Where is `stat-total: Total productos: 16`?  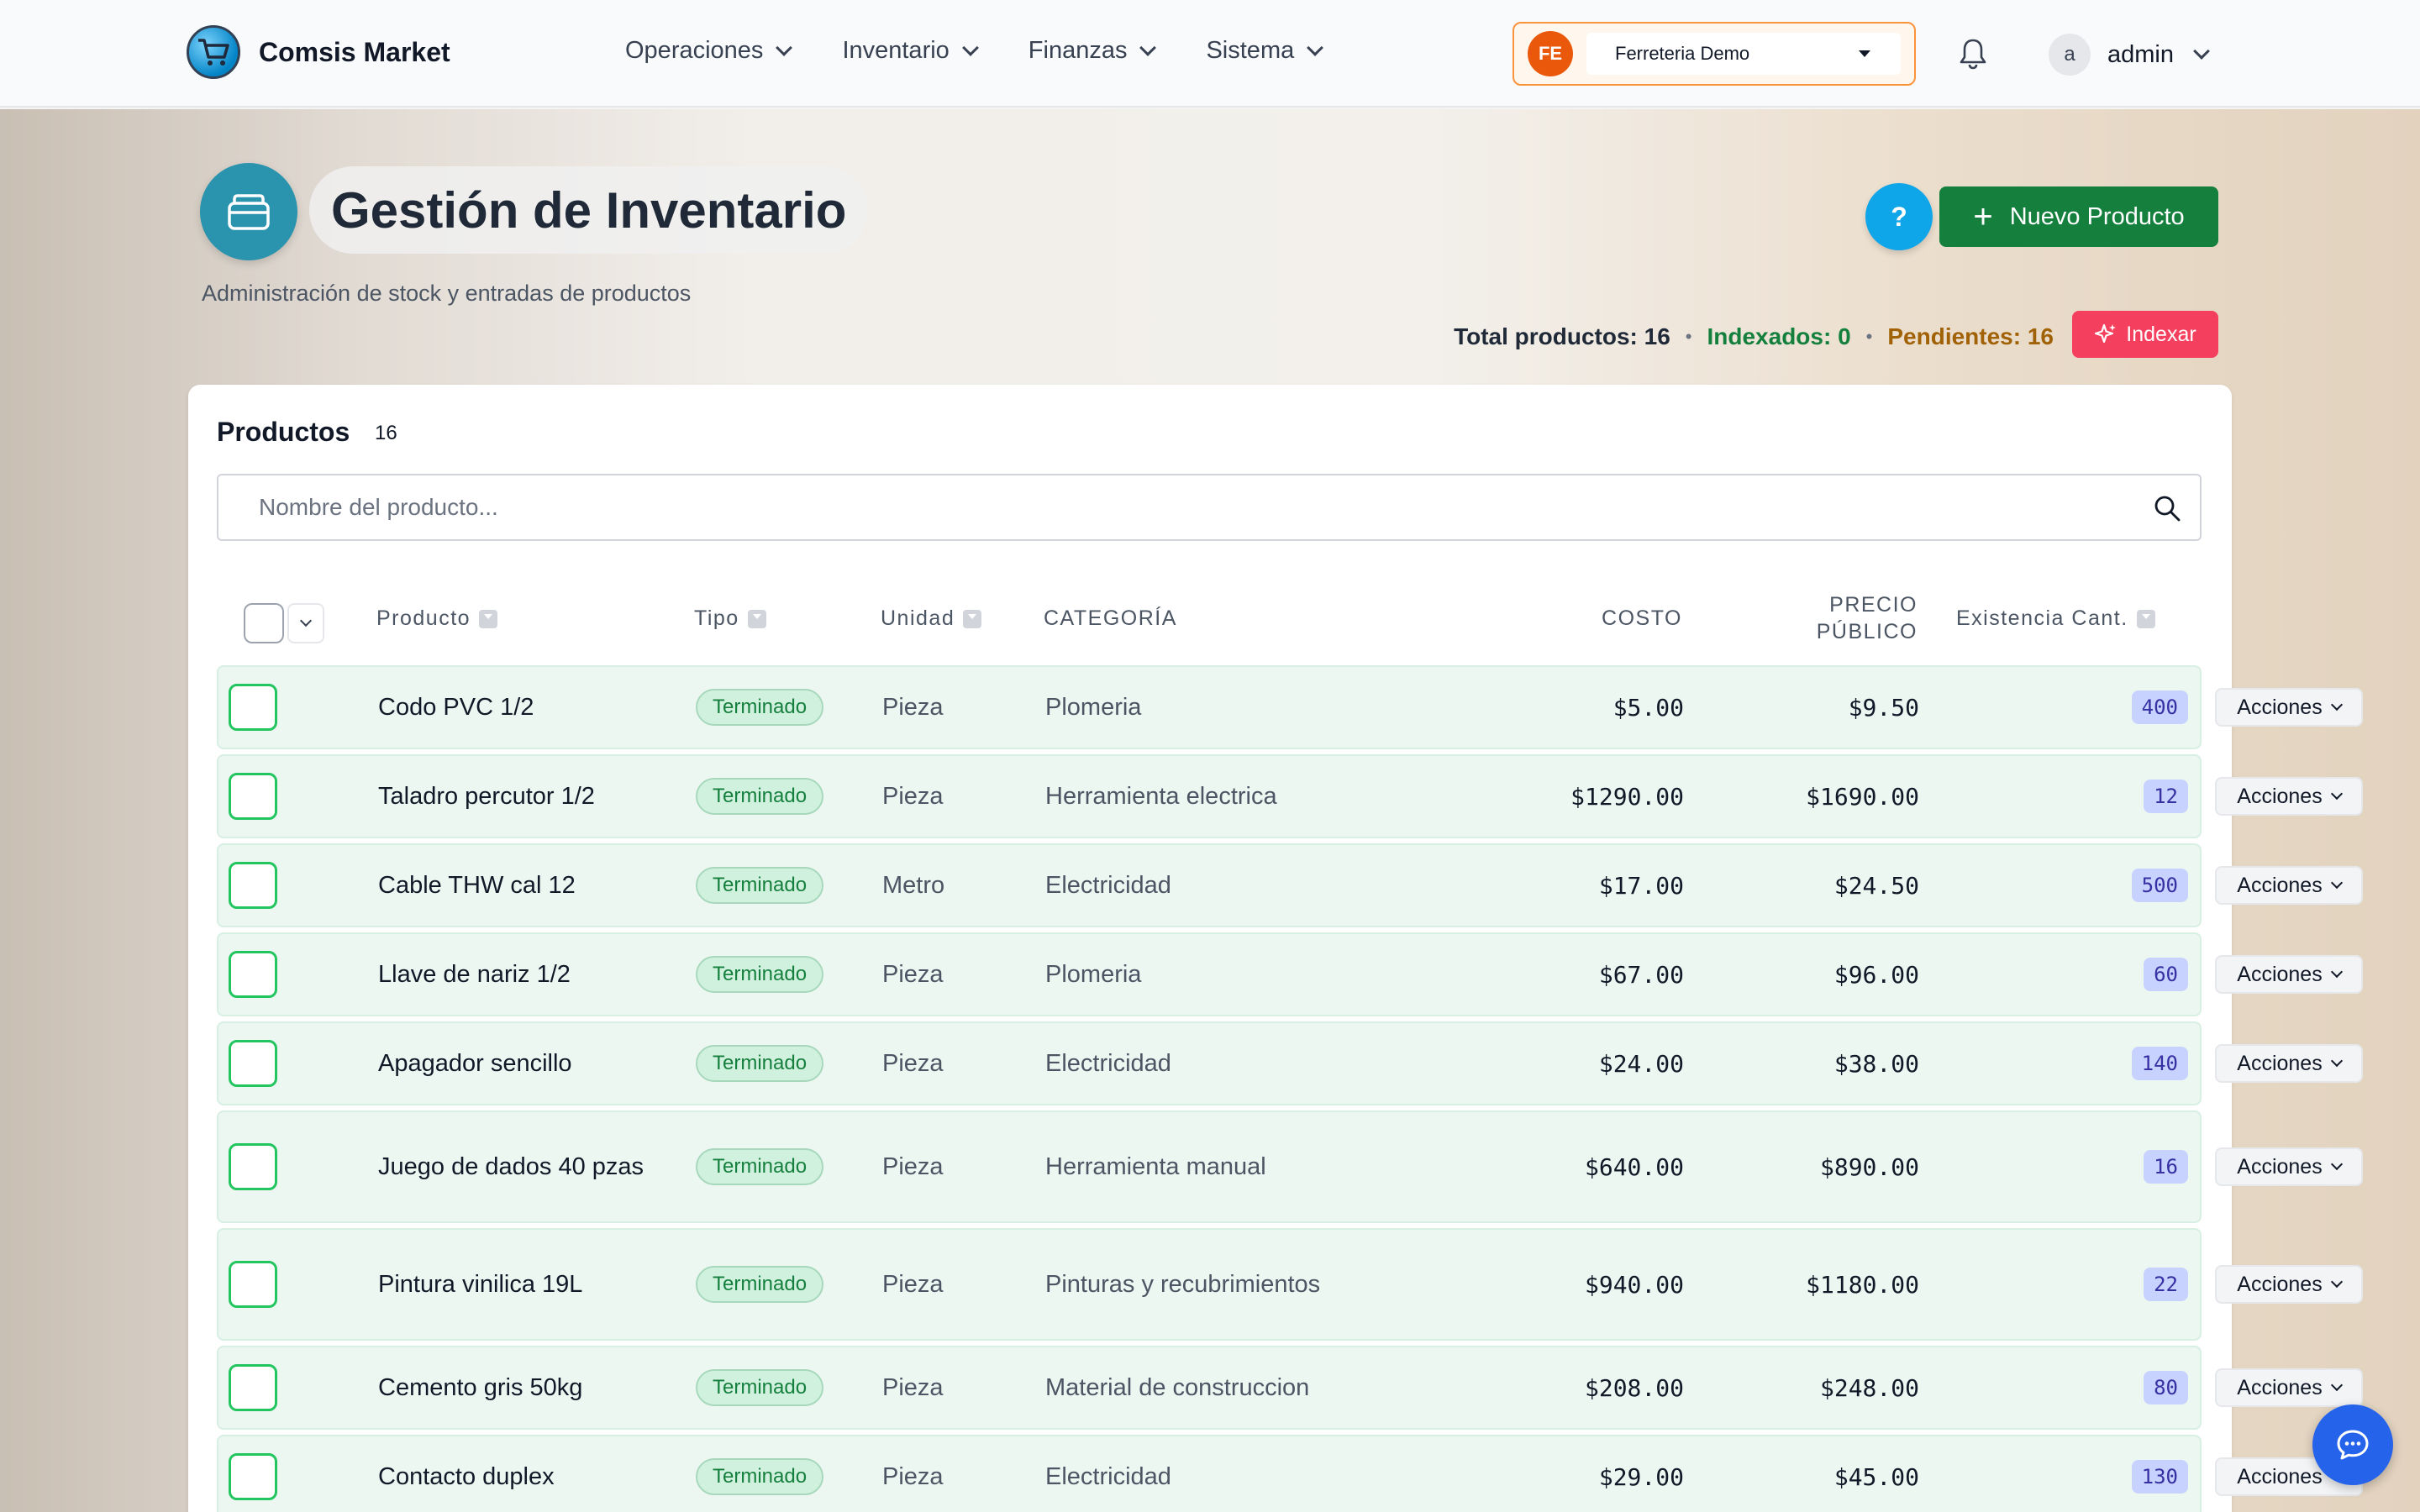 stat-total: Total productos: 16 is located at coordinates (1562, 336).